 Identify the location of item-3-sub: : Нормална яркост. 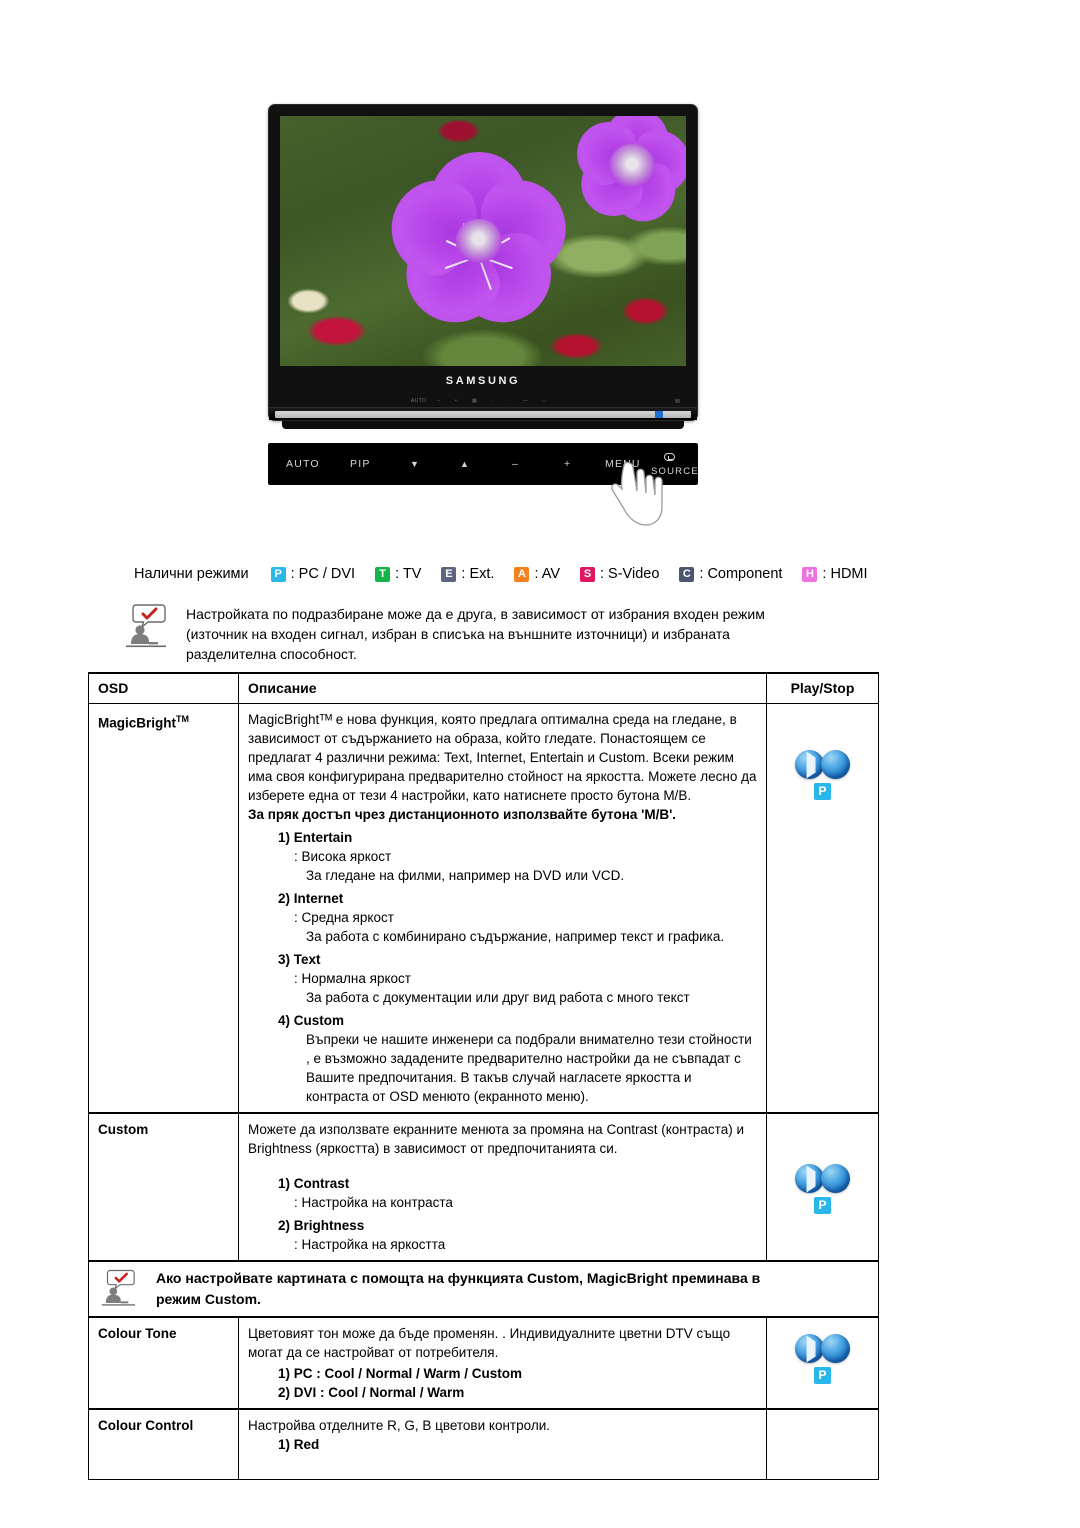
(352, 978).